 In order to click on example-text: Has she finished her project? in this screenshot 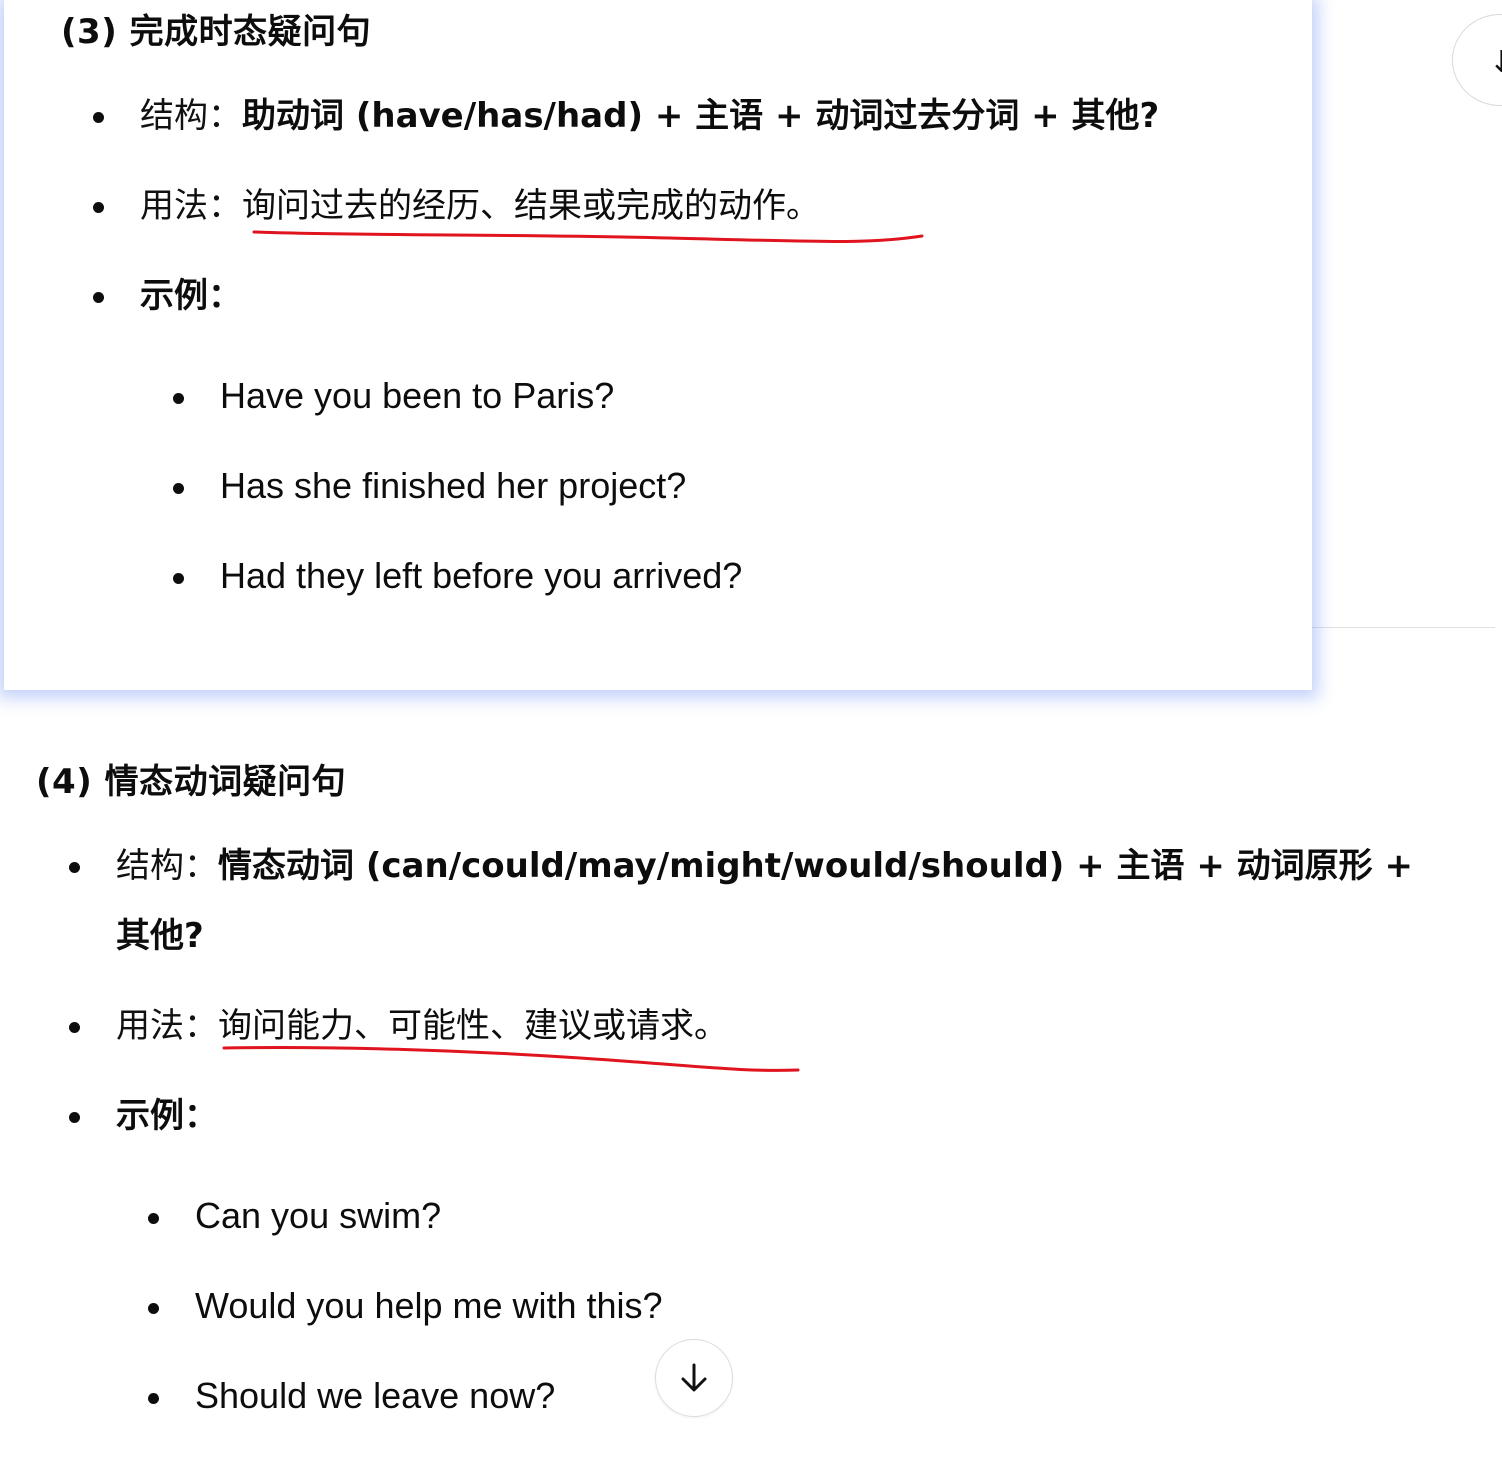, I will do `click(453, 485)`.